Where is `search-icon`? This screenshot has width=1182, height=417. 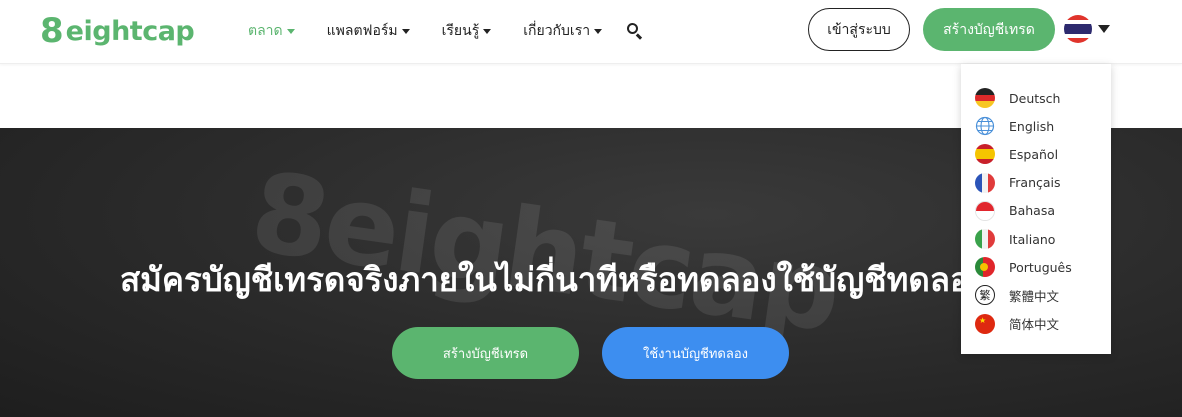
search-icon is located at coordinates (635, 31).